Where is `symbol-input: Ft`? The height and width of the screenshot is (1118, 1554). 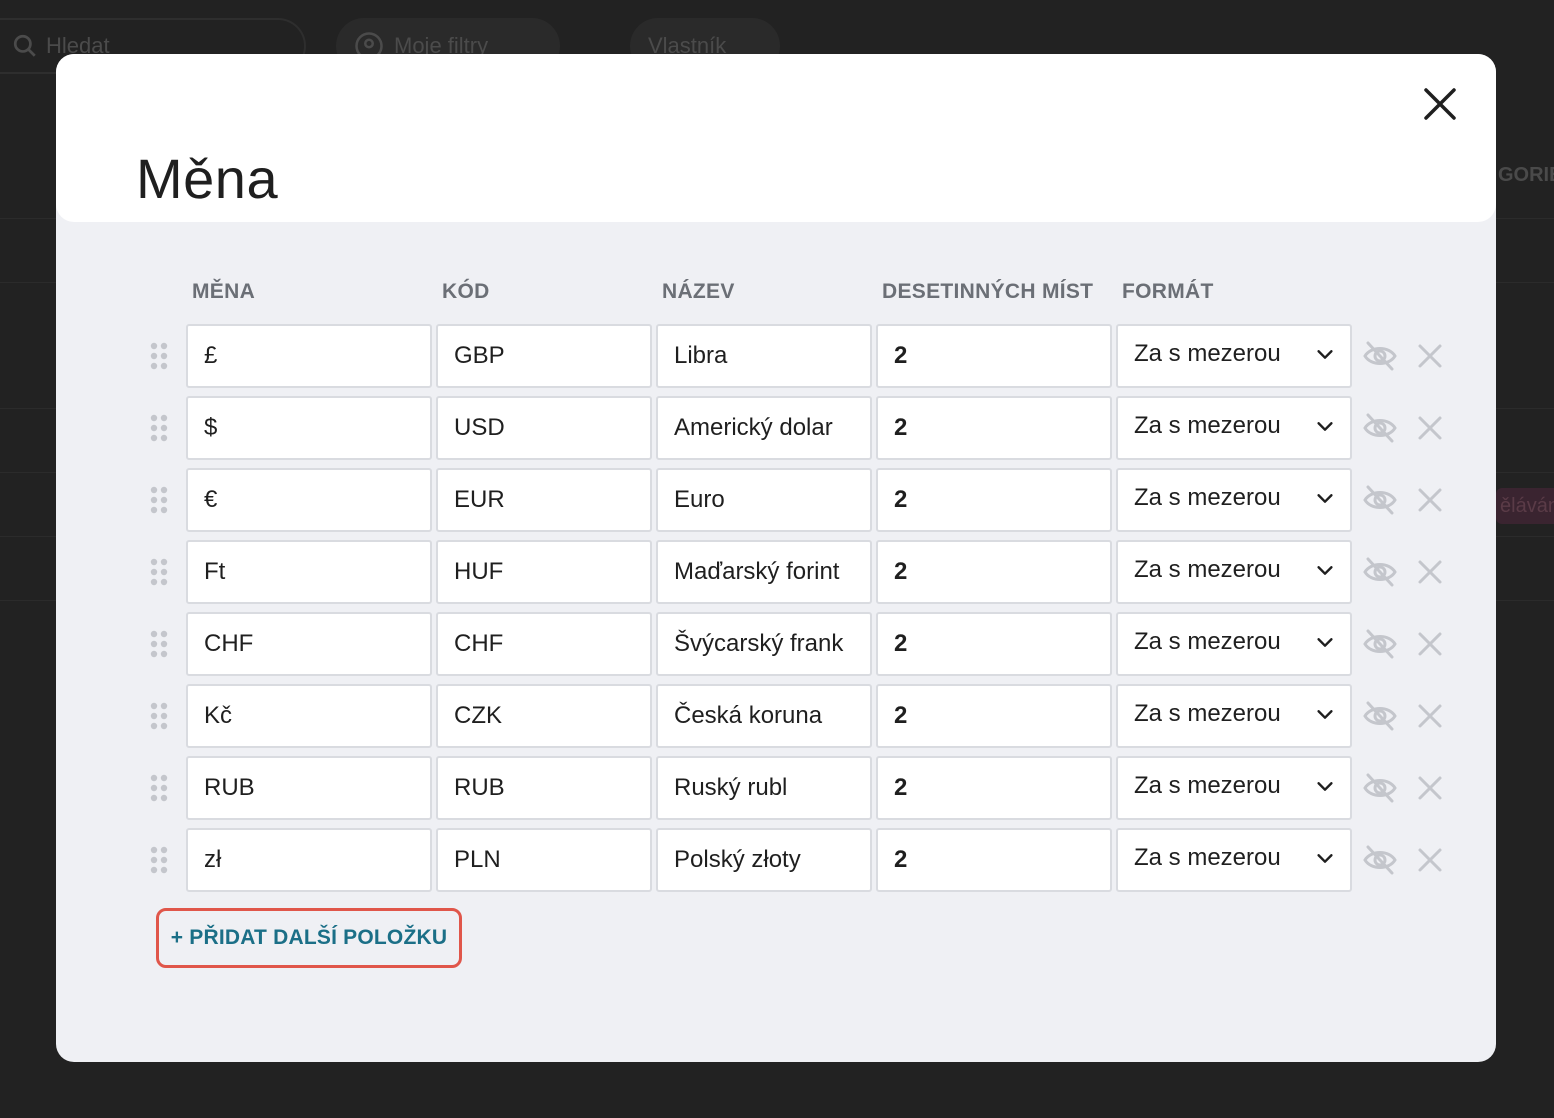 symbol-input: Ft is located at coordinates (309, 572).